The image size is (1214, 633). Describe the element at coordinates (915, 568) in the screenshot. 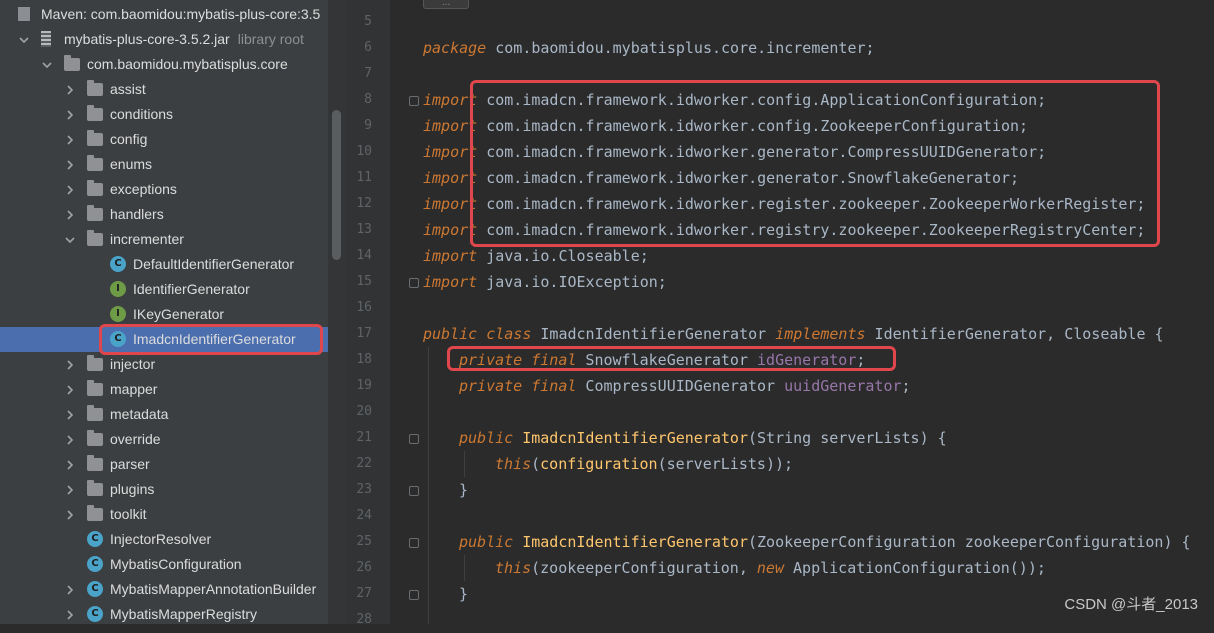

I see `constructor-call: ApplicationConfiguration());` at that location.